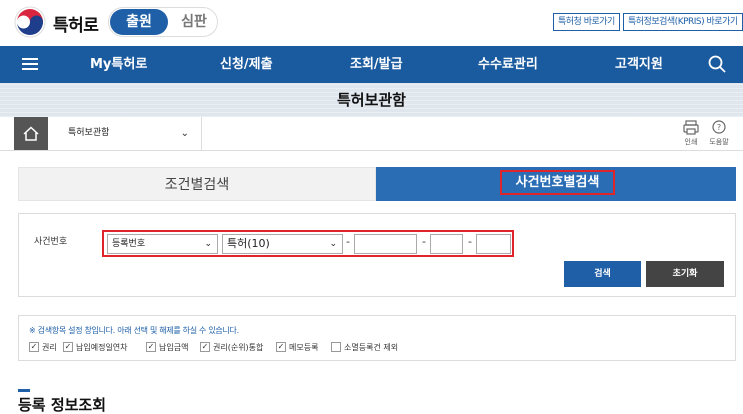 The width and height of the screenshot is (743, 414). I want to click on breadcrumb-dropdown: 특허보관함 ⌄, so click(125, 133).